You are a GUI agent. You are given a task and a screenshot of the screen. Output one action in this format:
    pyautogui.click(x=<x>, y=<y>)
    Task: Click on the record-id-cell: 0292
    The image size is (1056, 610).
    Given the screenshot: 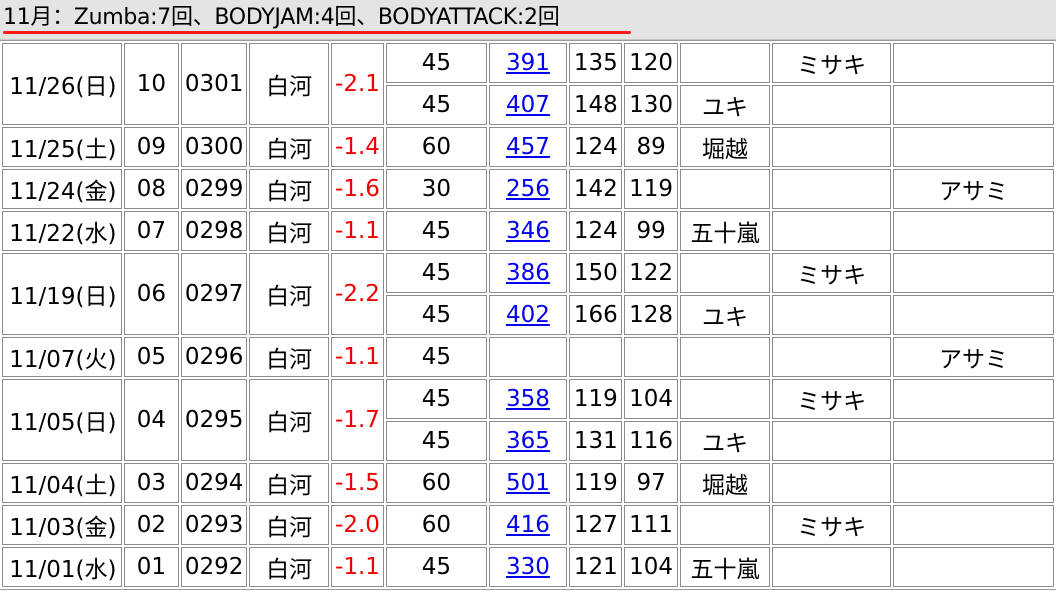 What is the action you would take?
    pyautogui.click(x=214, y=567)
    